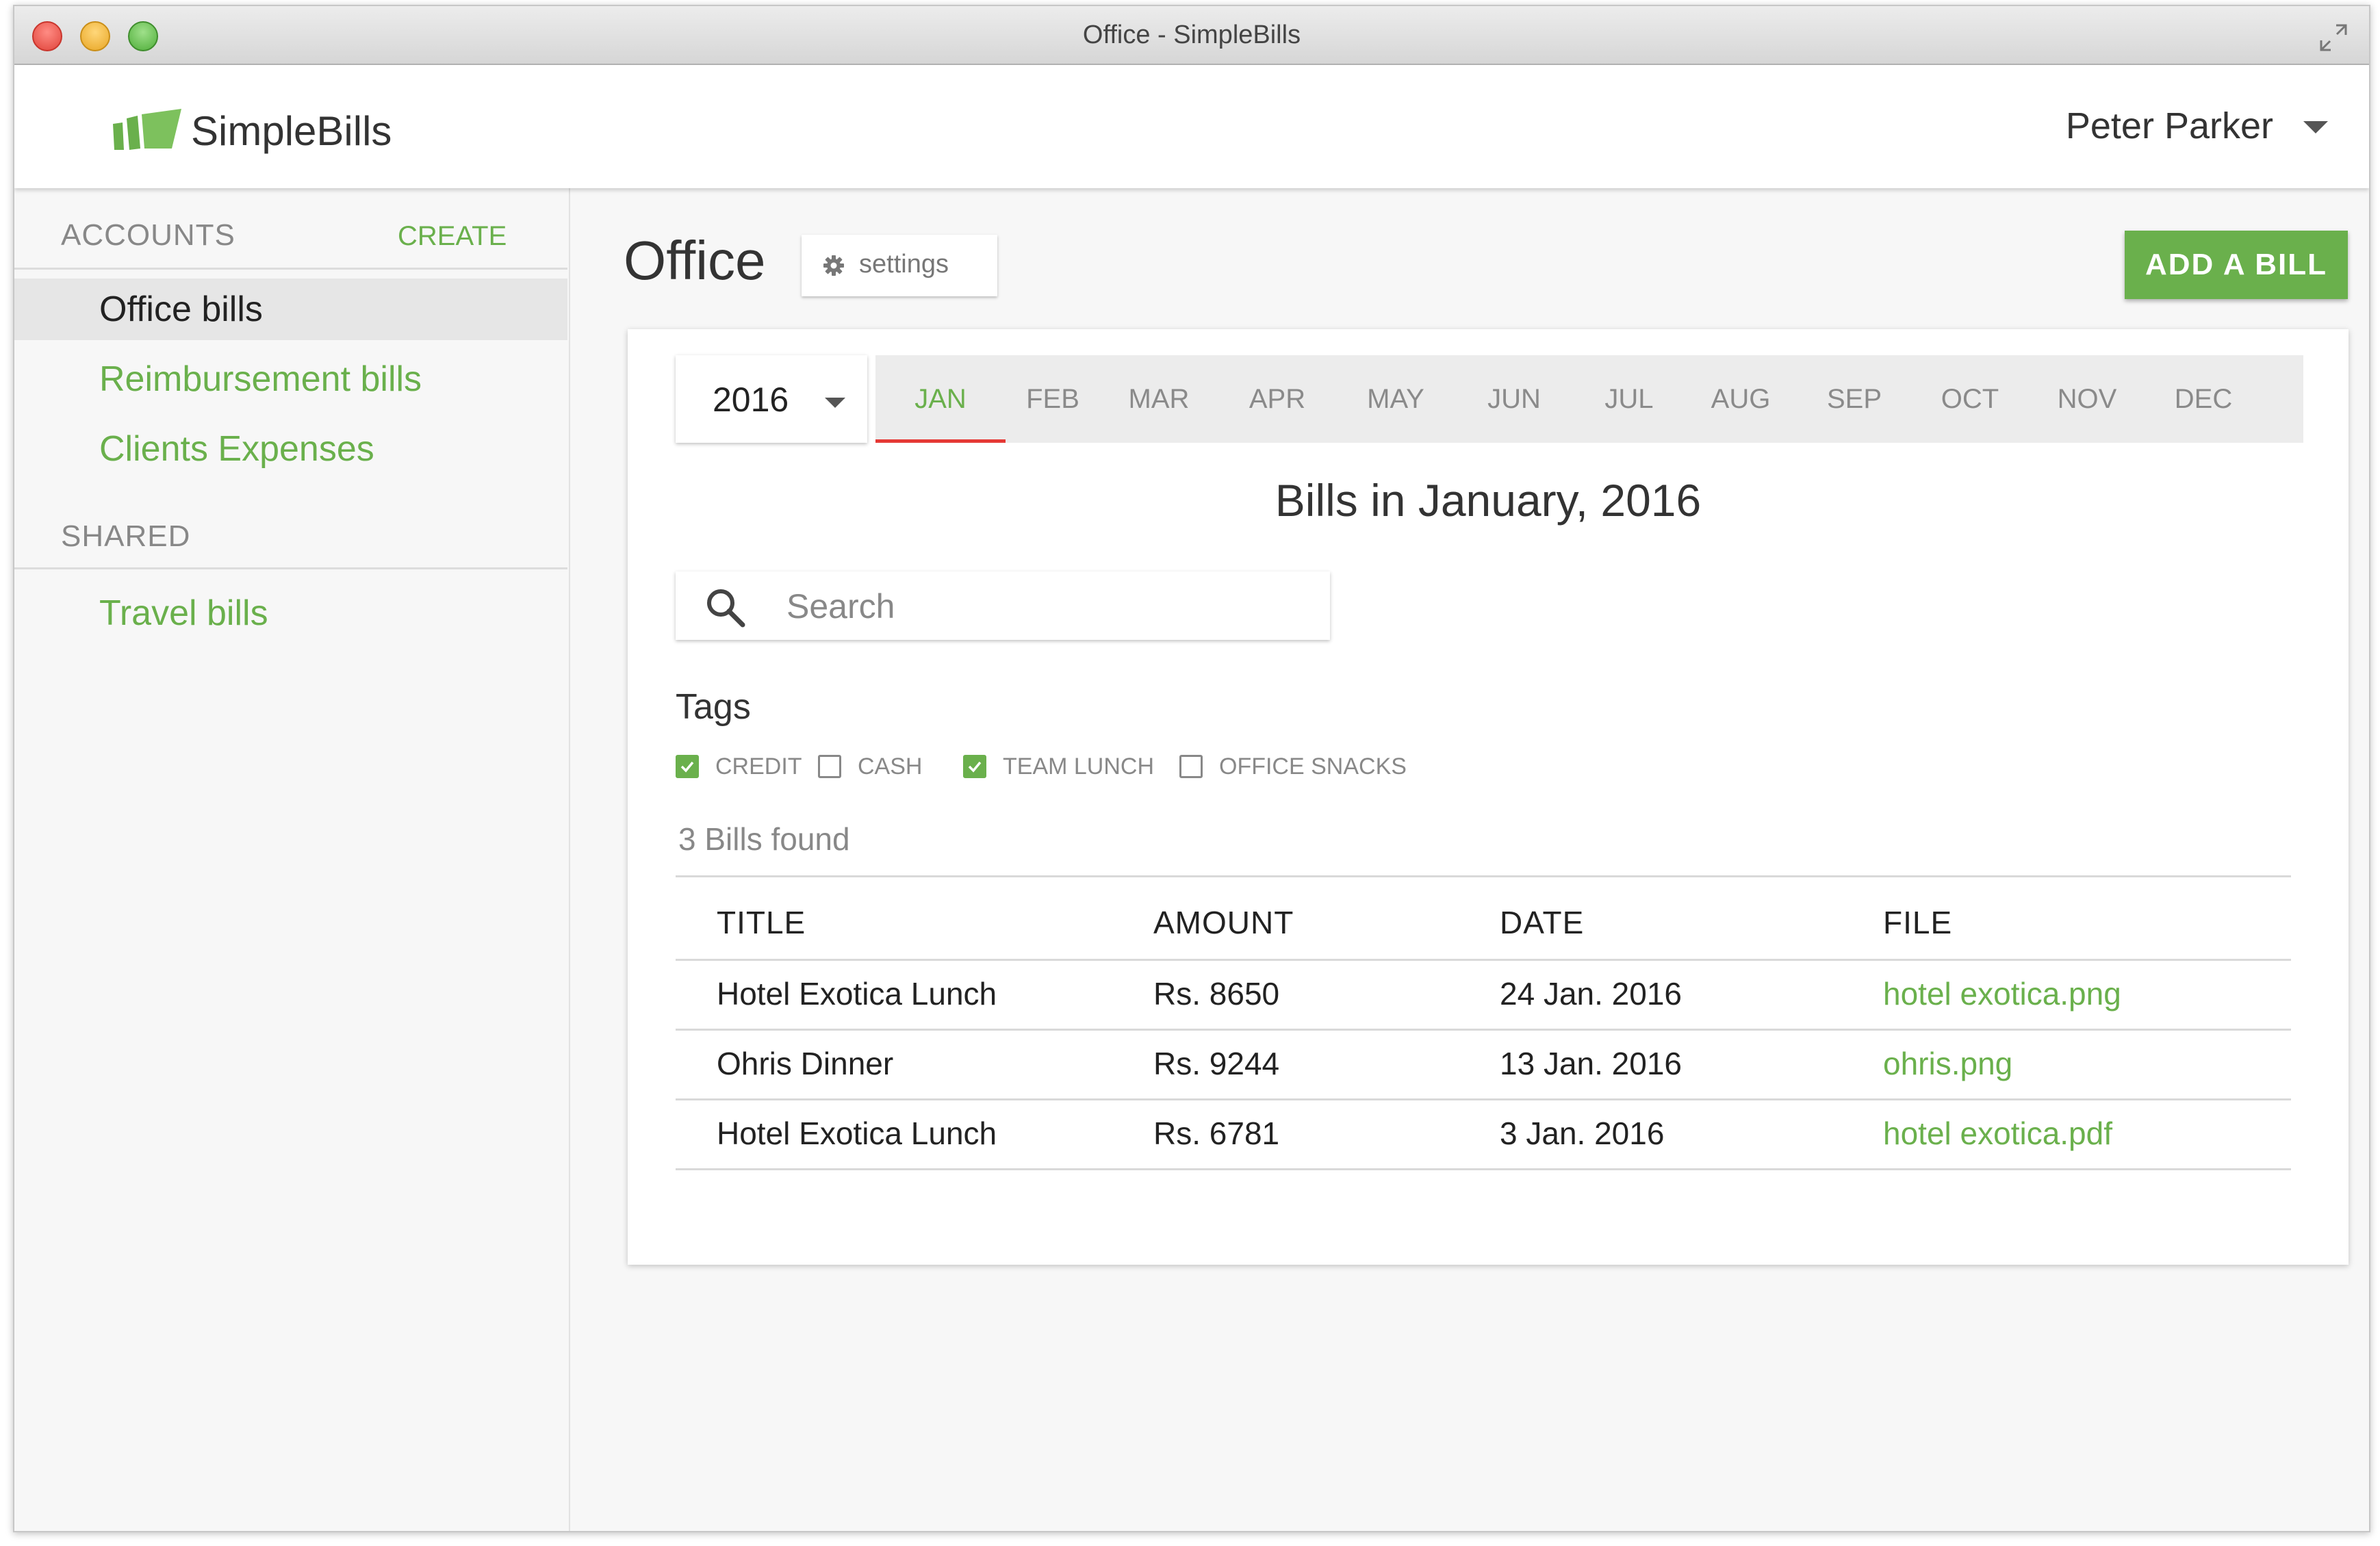 This screenshot has width=2380, height=1546. What do you see at coordinates (1997, 1133) in the screenshot?
I see `file-link: hotel exotica.pdf` at bounding box center [1997, 1133].